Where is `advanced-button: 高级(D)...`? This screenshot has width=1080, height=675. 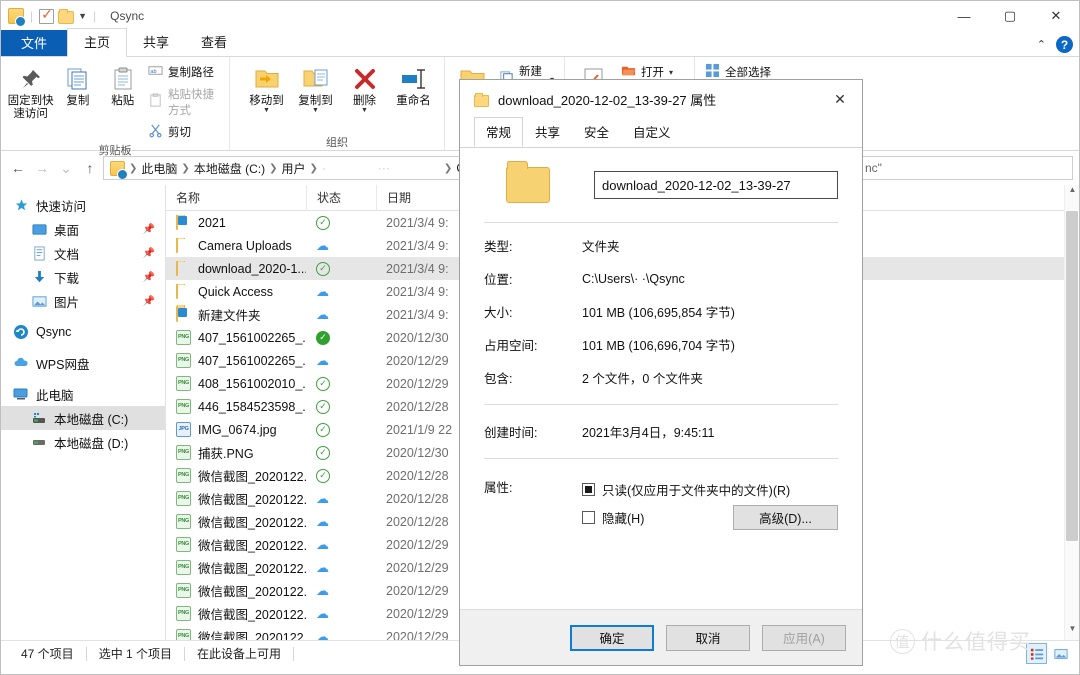 advanced-button: 高级(D)... is located at coordinates (785, 517).